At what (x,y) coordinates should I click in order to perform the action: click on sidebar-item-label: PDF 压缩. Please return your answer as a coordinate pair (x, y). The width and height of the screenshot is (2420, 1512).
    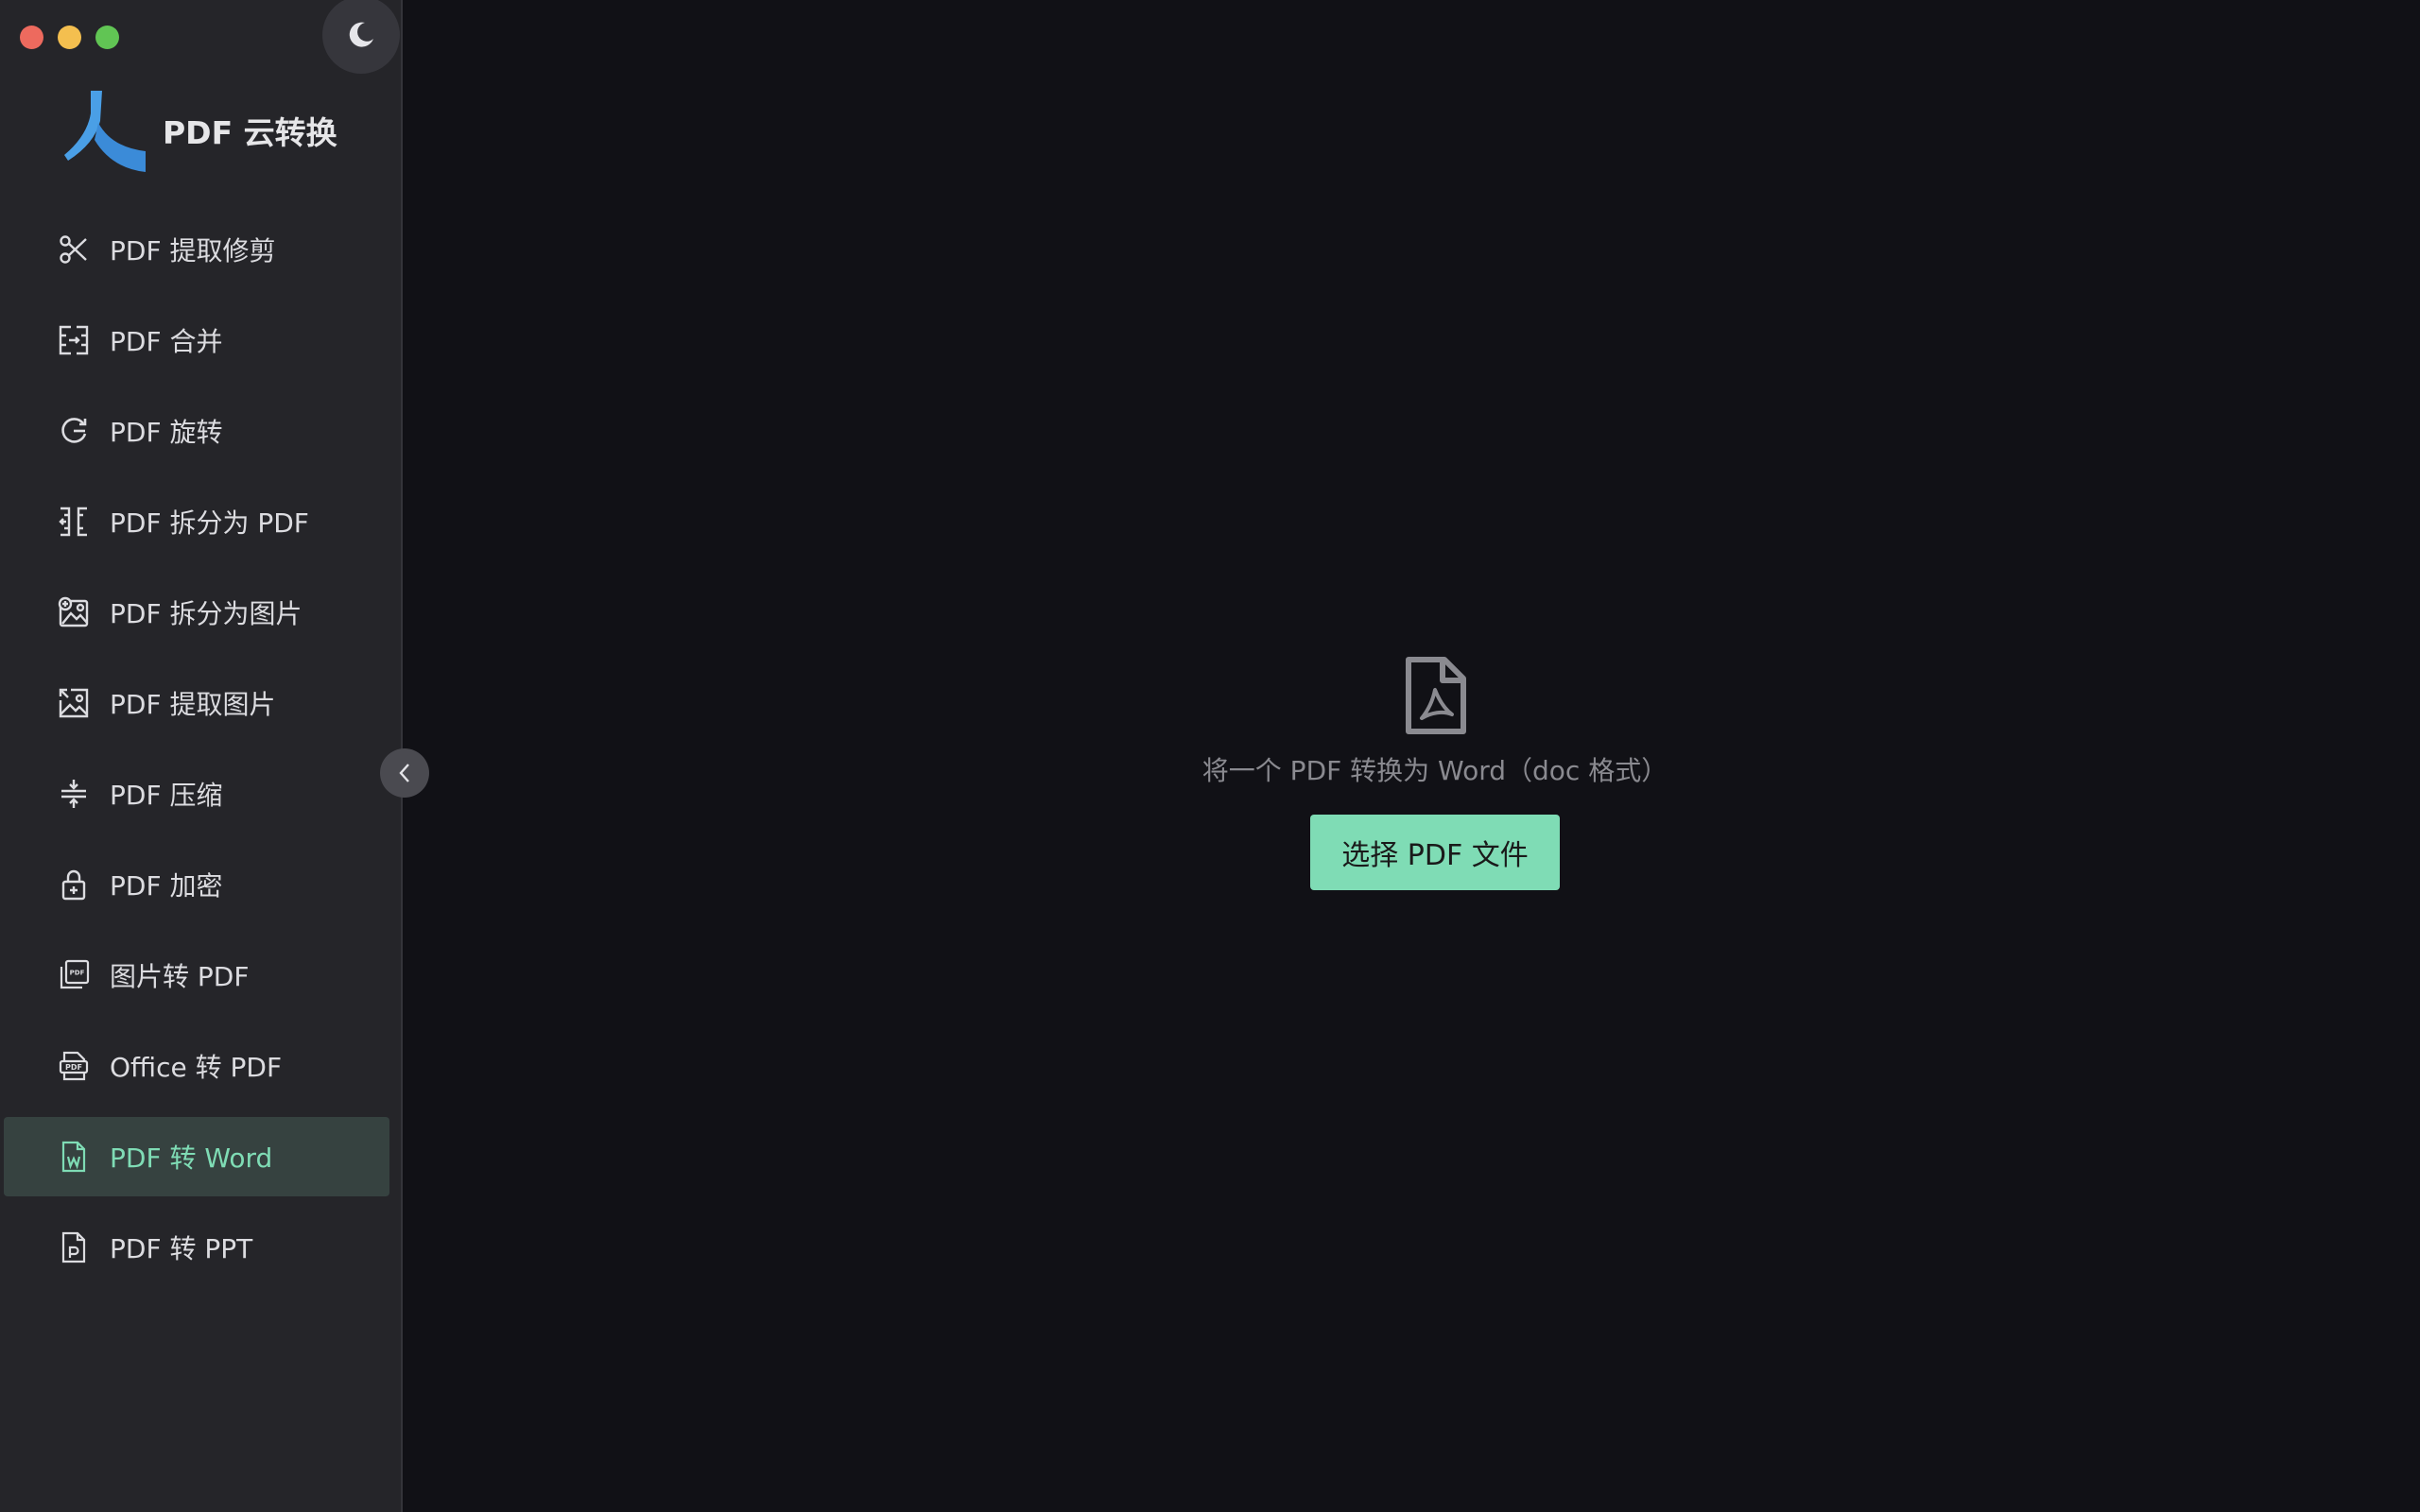
    Looking at the image, I should click on (166, 795).